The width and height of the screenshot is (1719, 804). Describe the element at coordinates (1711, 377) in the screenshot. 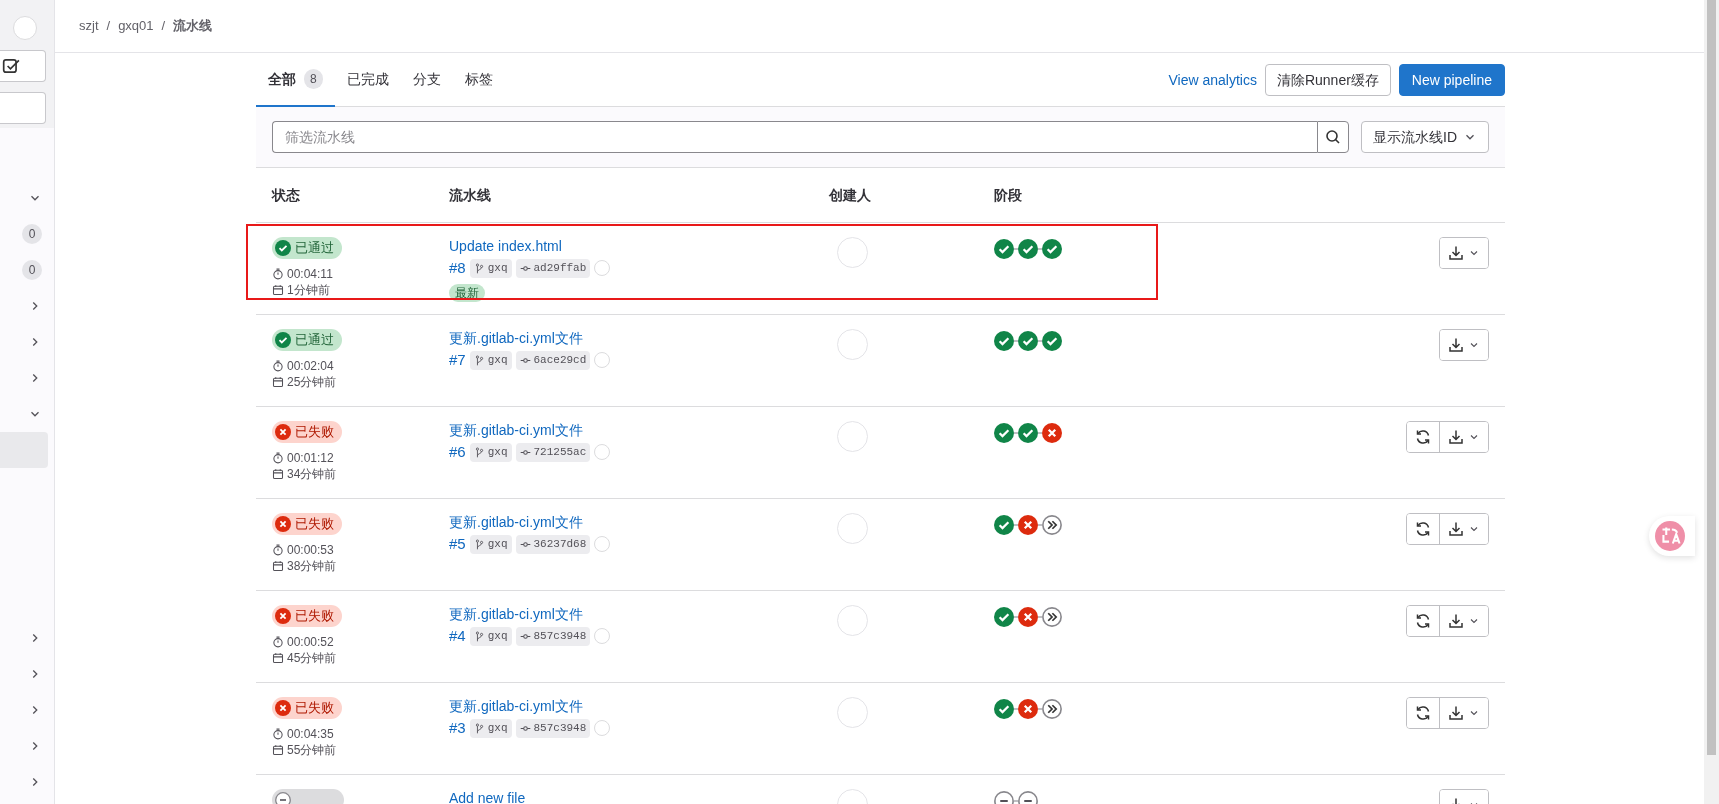

I see `scrollbar-thumb` at that location.